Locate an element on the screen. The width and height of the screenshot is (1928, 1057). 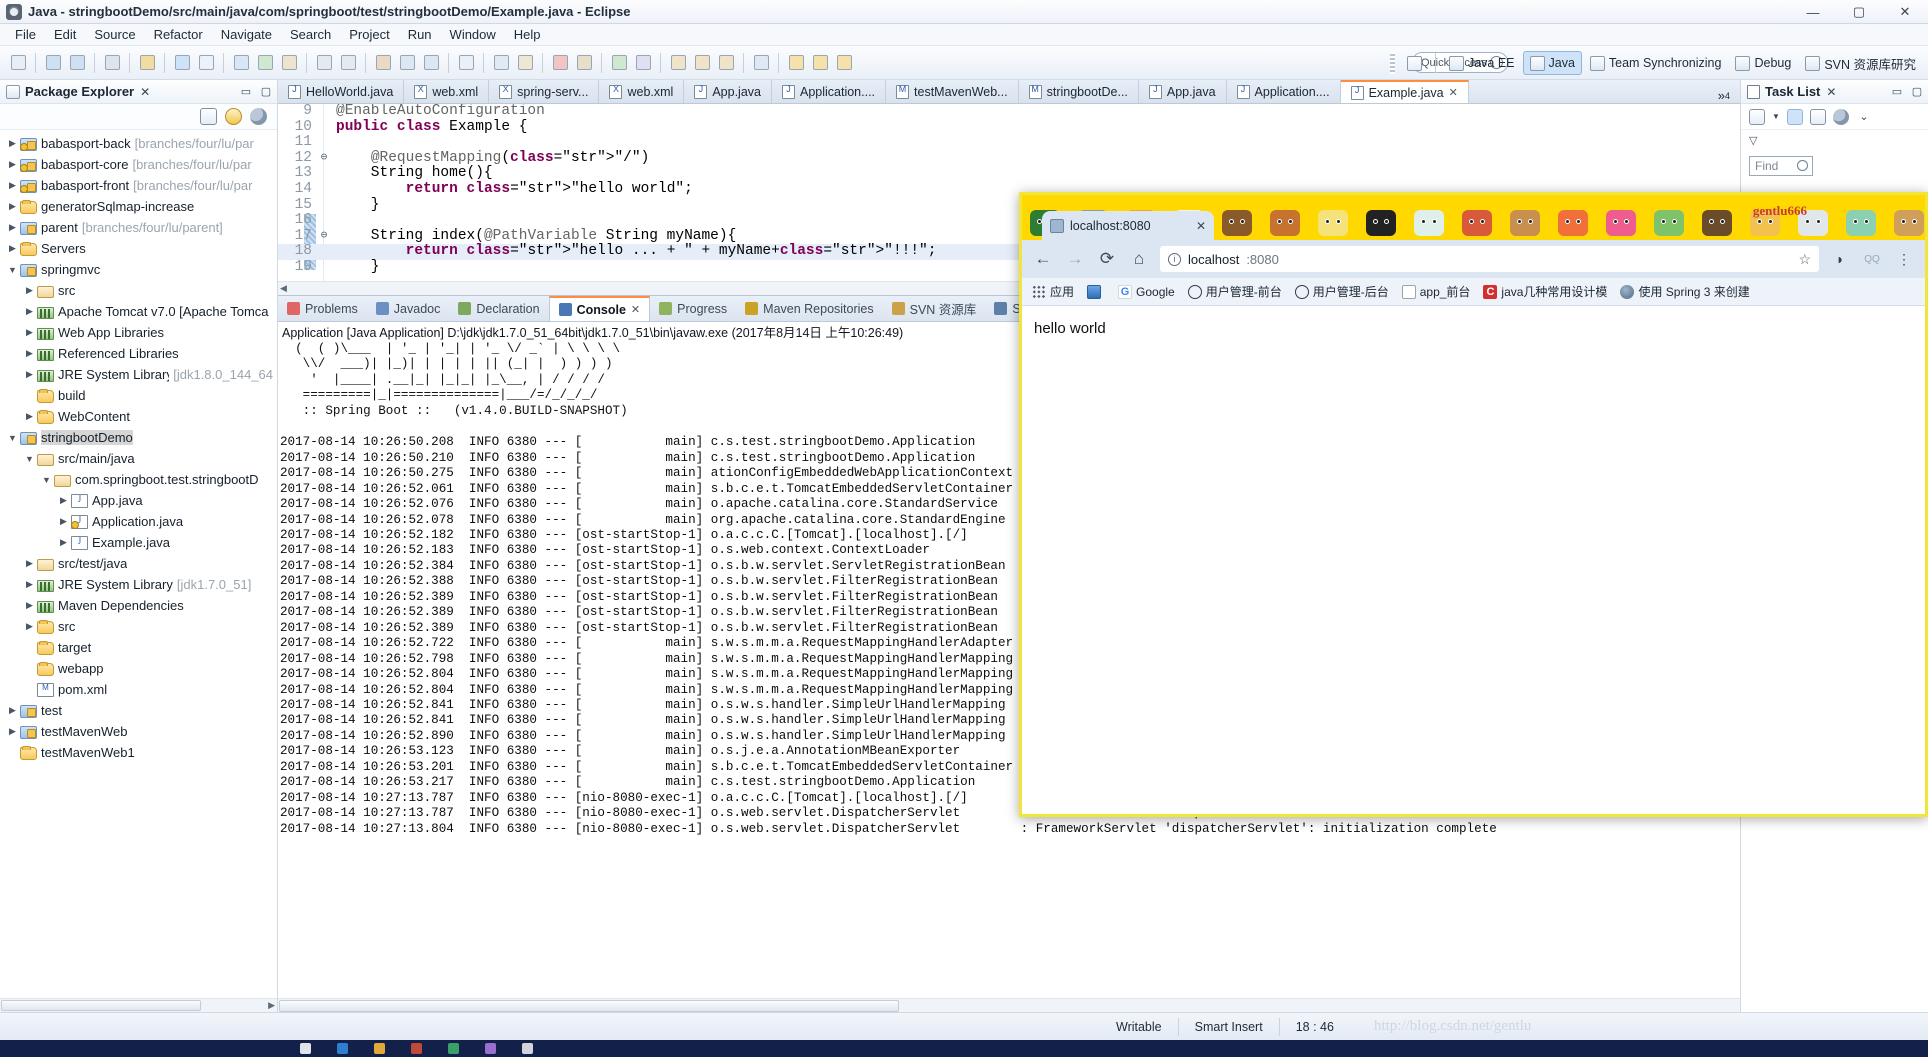
dropdown-arrow-icon: ▼ is located at coordinates (1776, 117).